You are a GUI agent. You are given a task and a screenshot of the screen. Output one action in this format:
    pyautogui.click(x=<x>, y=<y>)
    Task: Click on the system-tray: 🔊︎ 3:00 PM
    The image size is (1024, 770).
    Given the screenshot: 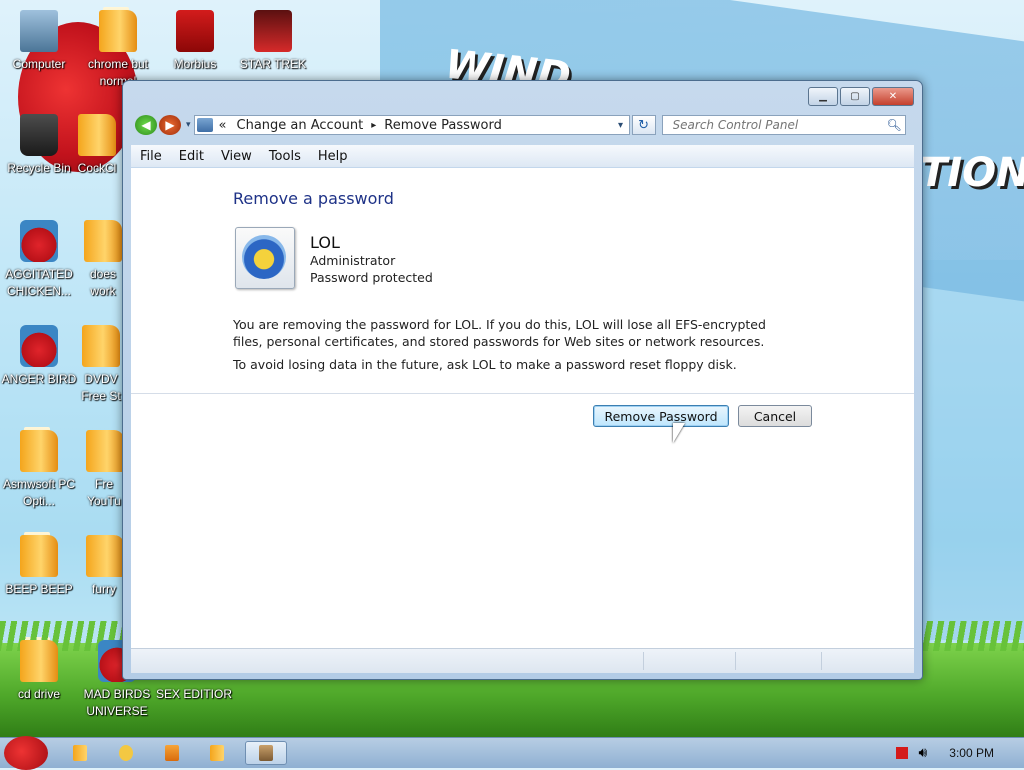 What is the action you would take?
    pyautogui.click(x=960, y=753)
    